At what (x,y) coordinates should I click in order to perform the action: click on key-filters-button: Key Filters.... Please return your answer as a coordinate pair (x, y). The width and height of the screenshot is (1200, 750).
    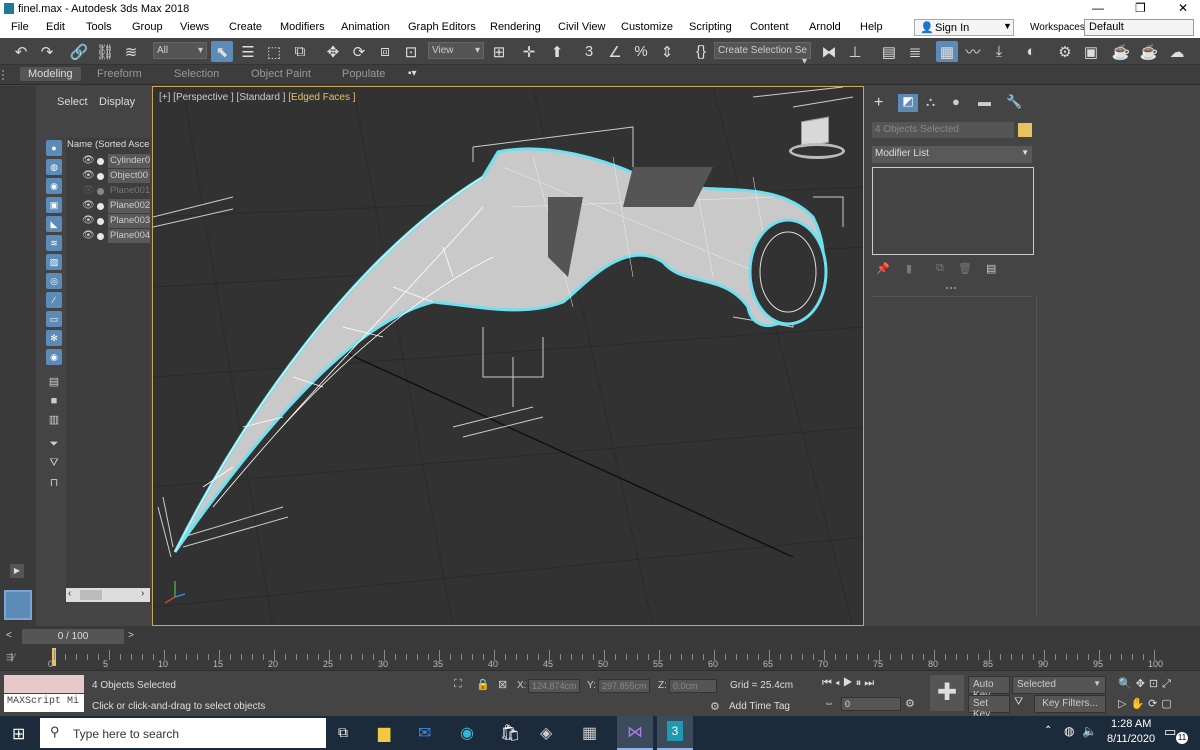
    Looking at the image, I should click on (1070, 704).